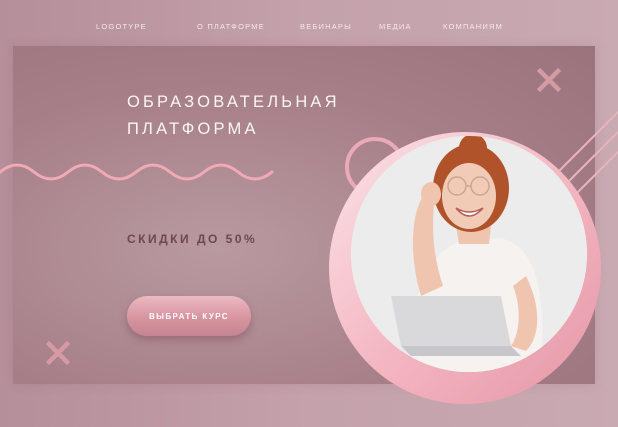 The width and height of the screenshot is (618, 427). Describe the element at coordinates (233, 102) in the screenshot. I see `hero-title-line-1: ОБРАЗОВАТЕЛЬНАЯ` at that location.